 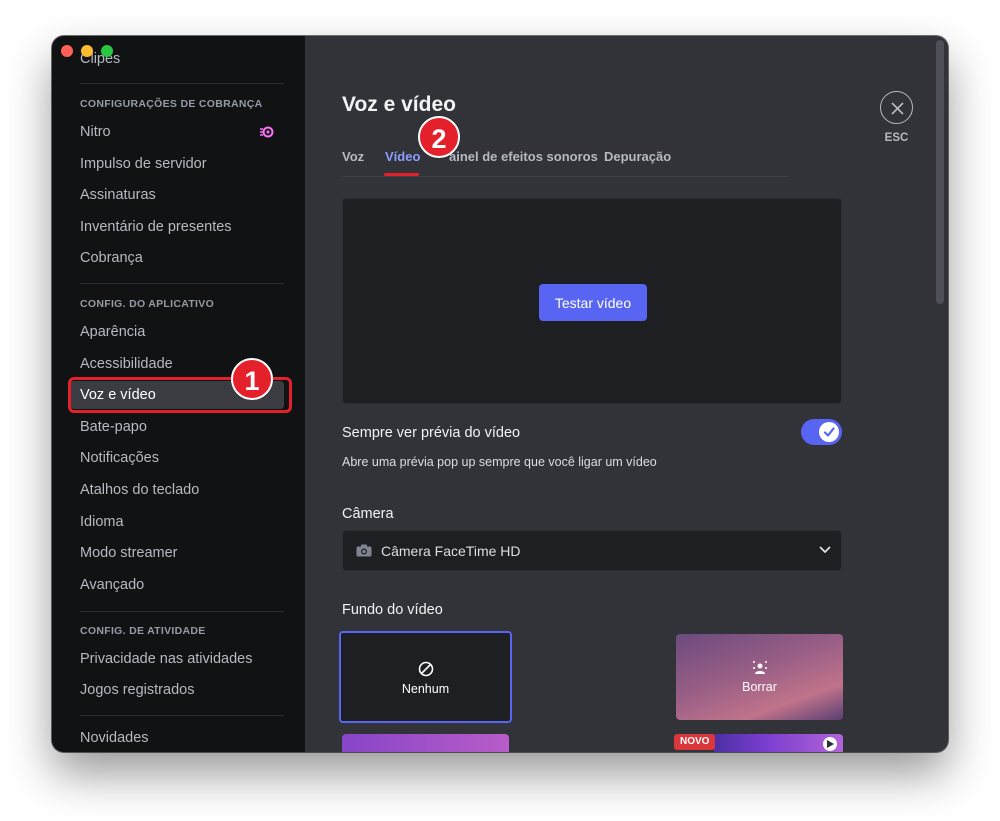 What do you see at coordinates (425, 743) in the screenshot?
I see `background-option-preset` at bounding box center [425, 743].